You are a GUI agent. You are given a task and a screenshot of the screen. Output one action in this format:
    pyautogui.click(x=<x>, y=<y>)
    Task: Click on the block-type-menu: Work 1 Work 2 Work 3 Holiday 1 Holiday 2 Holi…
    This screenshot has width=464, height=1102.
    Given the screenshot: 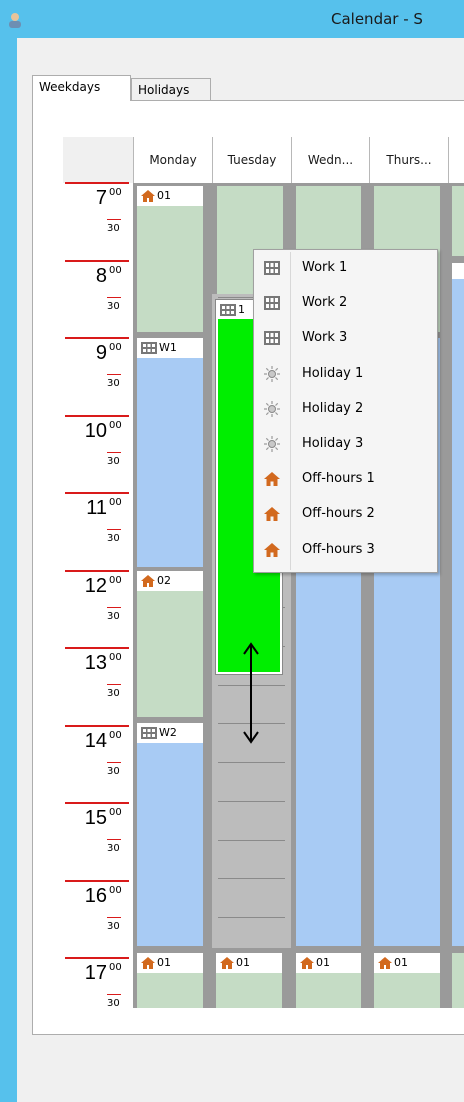 What is the action you would take?
    pyautogui.click(x=345, y=411)
    